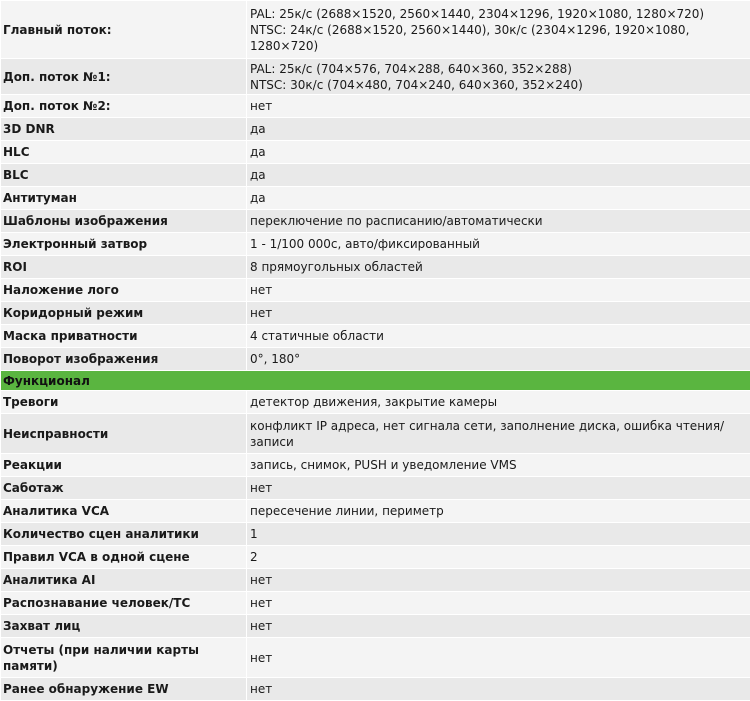 Image resolution: width=750 pixels, height=701 pixels. I want to click on table-row: Коридорный режимнет, so click(375, 313).